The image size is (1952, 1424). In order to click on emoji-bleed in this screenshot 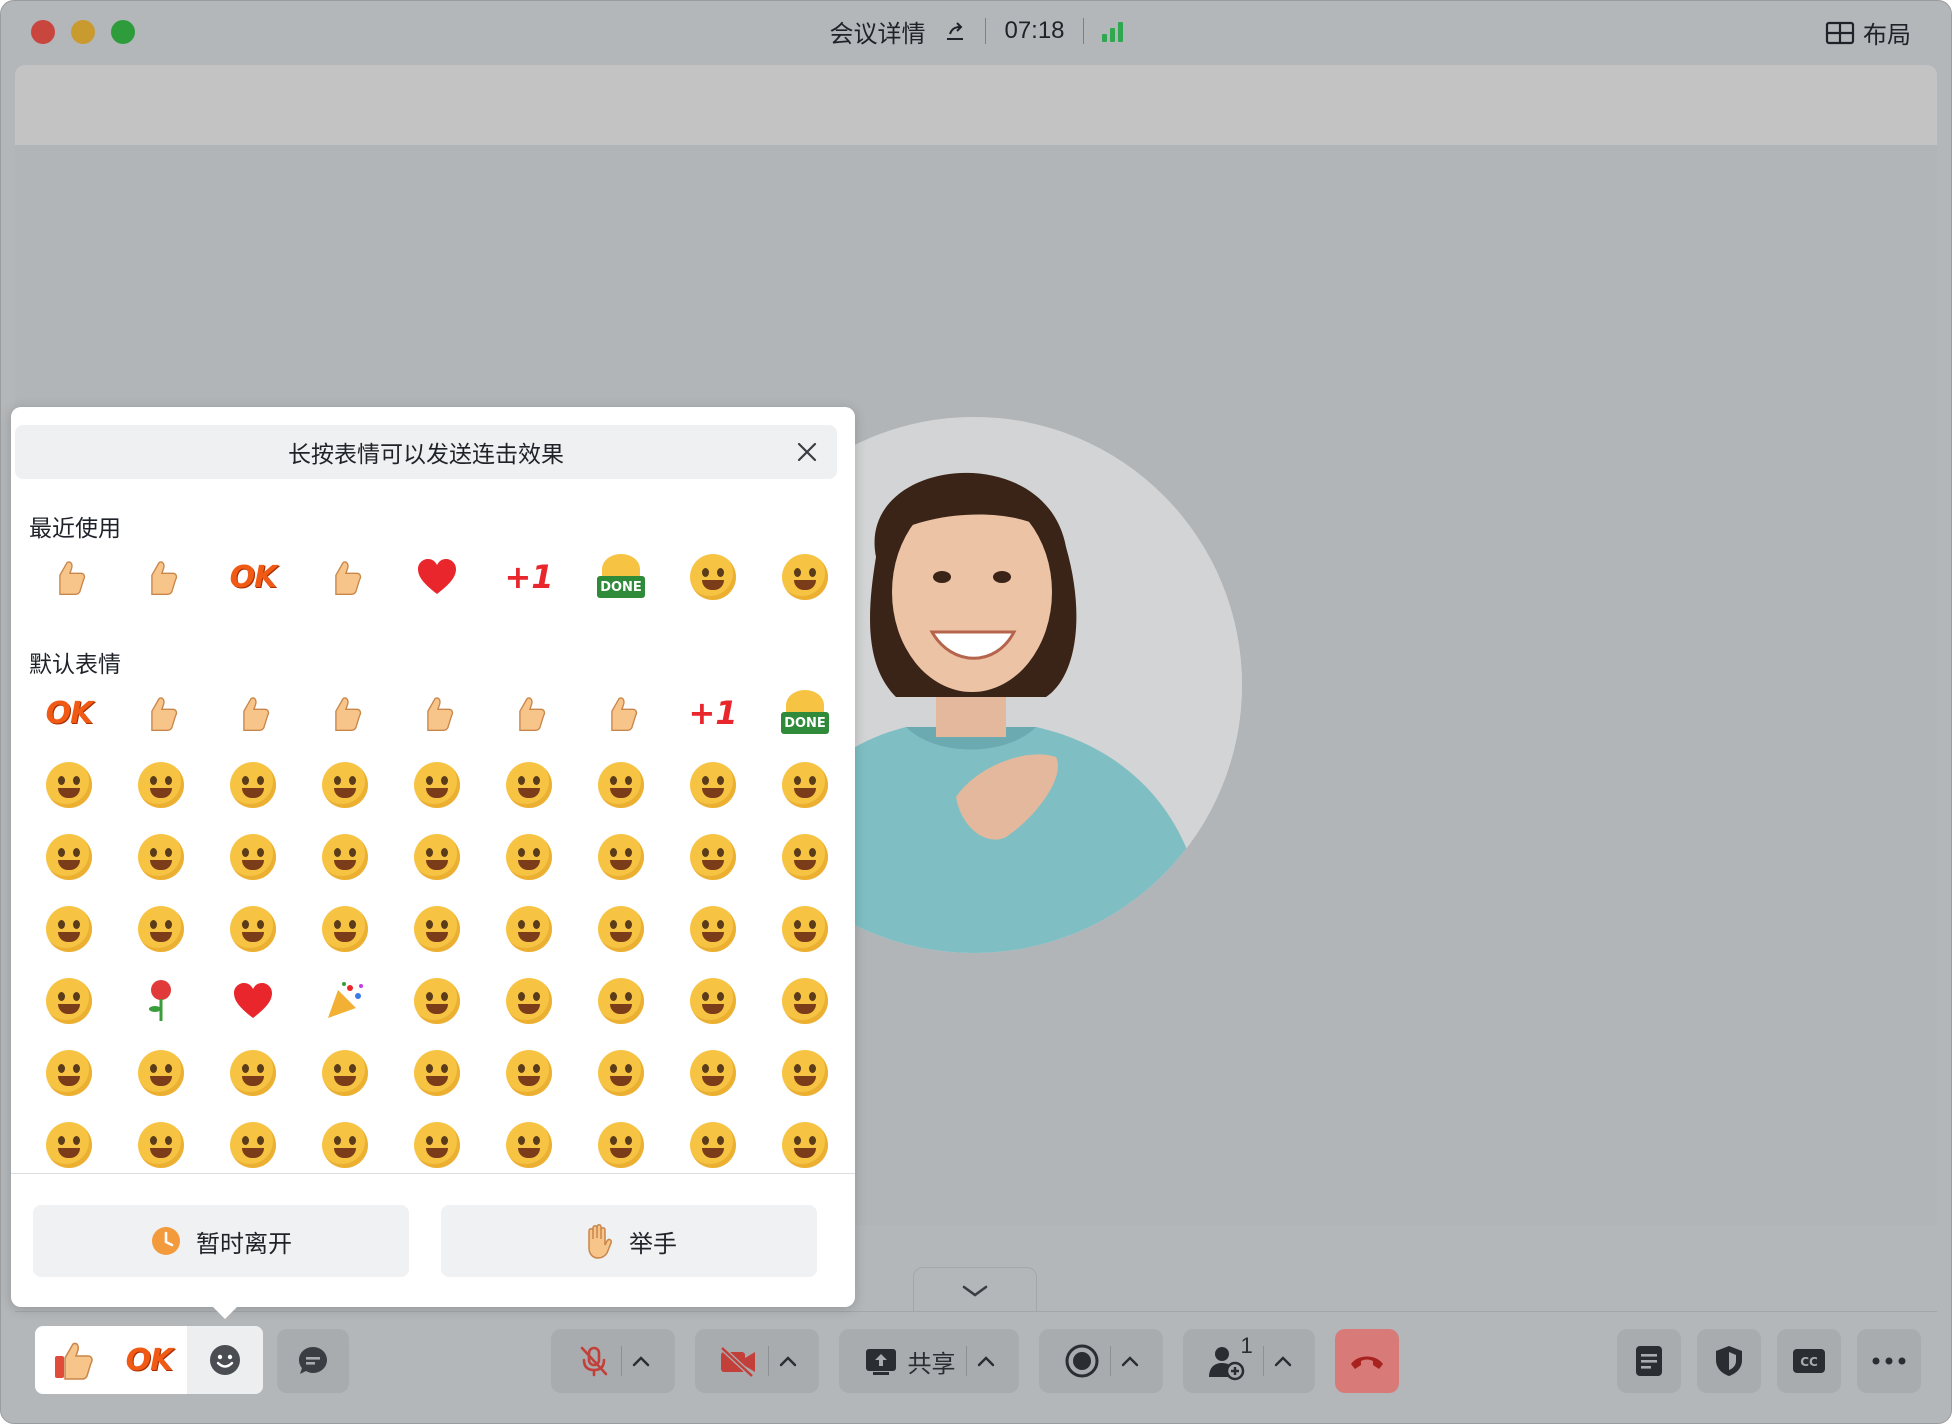, I will do `click(345, 929)`.